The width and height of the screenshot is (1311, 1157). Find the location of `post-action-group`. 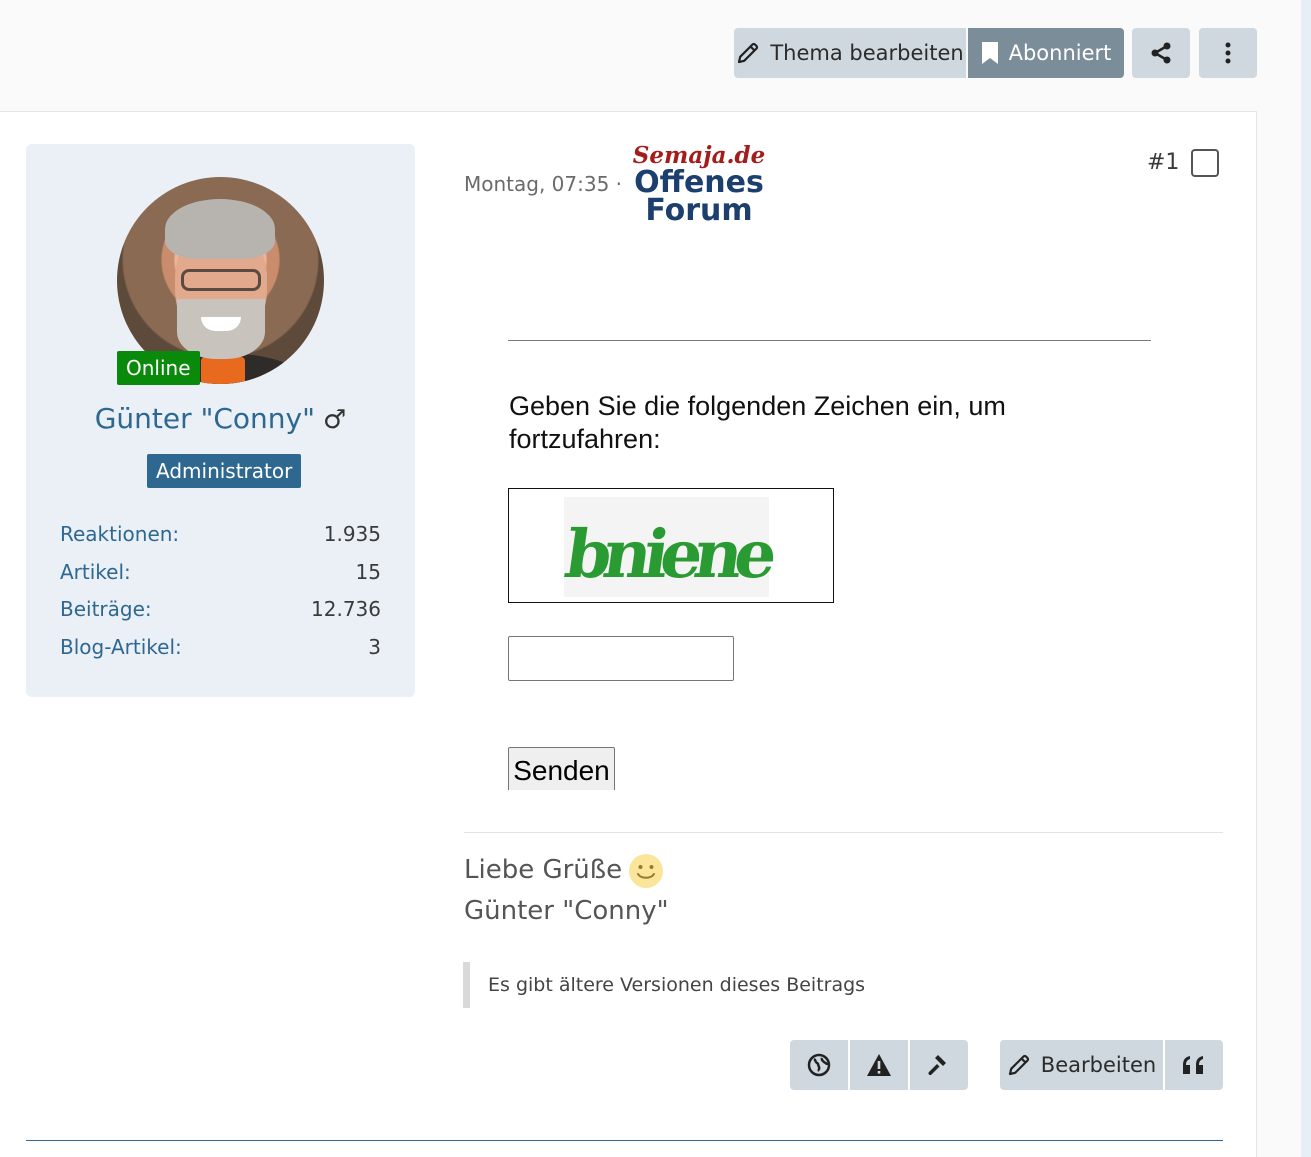

post-action-group is located at coordinates (879, 1065).